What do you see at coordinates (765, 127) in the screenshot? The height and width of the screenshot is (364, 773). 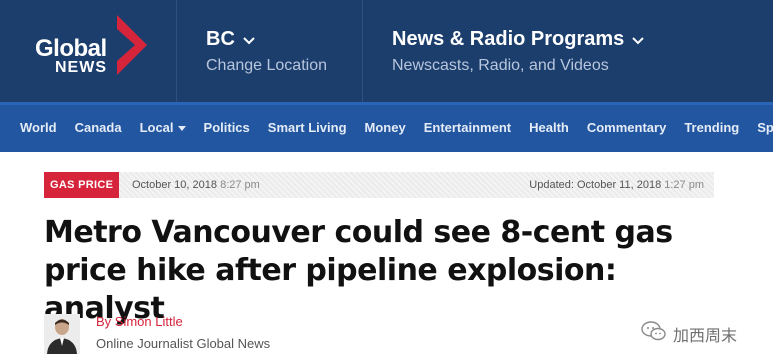 I see `nav-item-sports: Sports` at bounding box center [765, 127].